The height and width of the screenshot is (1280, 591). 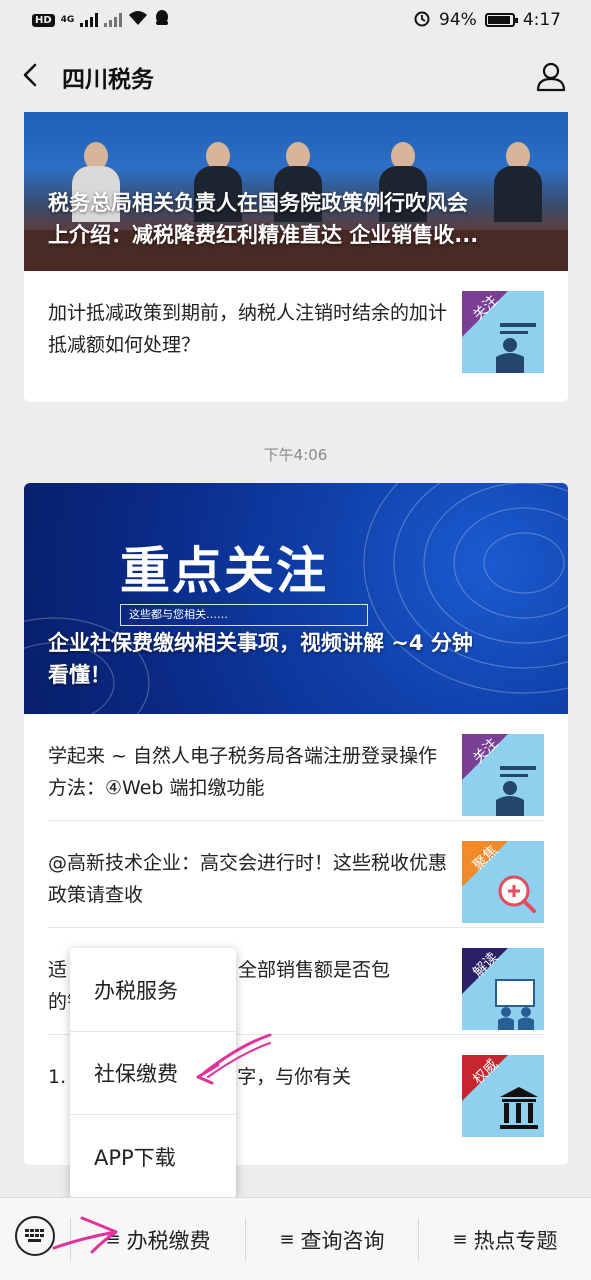 I want to click on article-item: 加计抵减政策到期前，纳税人注销时结余的加计抵减额如何处理？ 关注, so click(x=296, y=324).